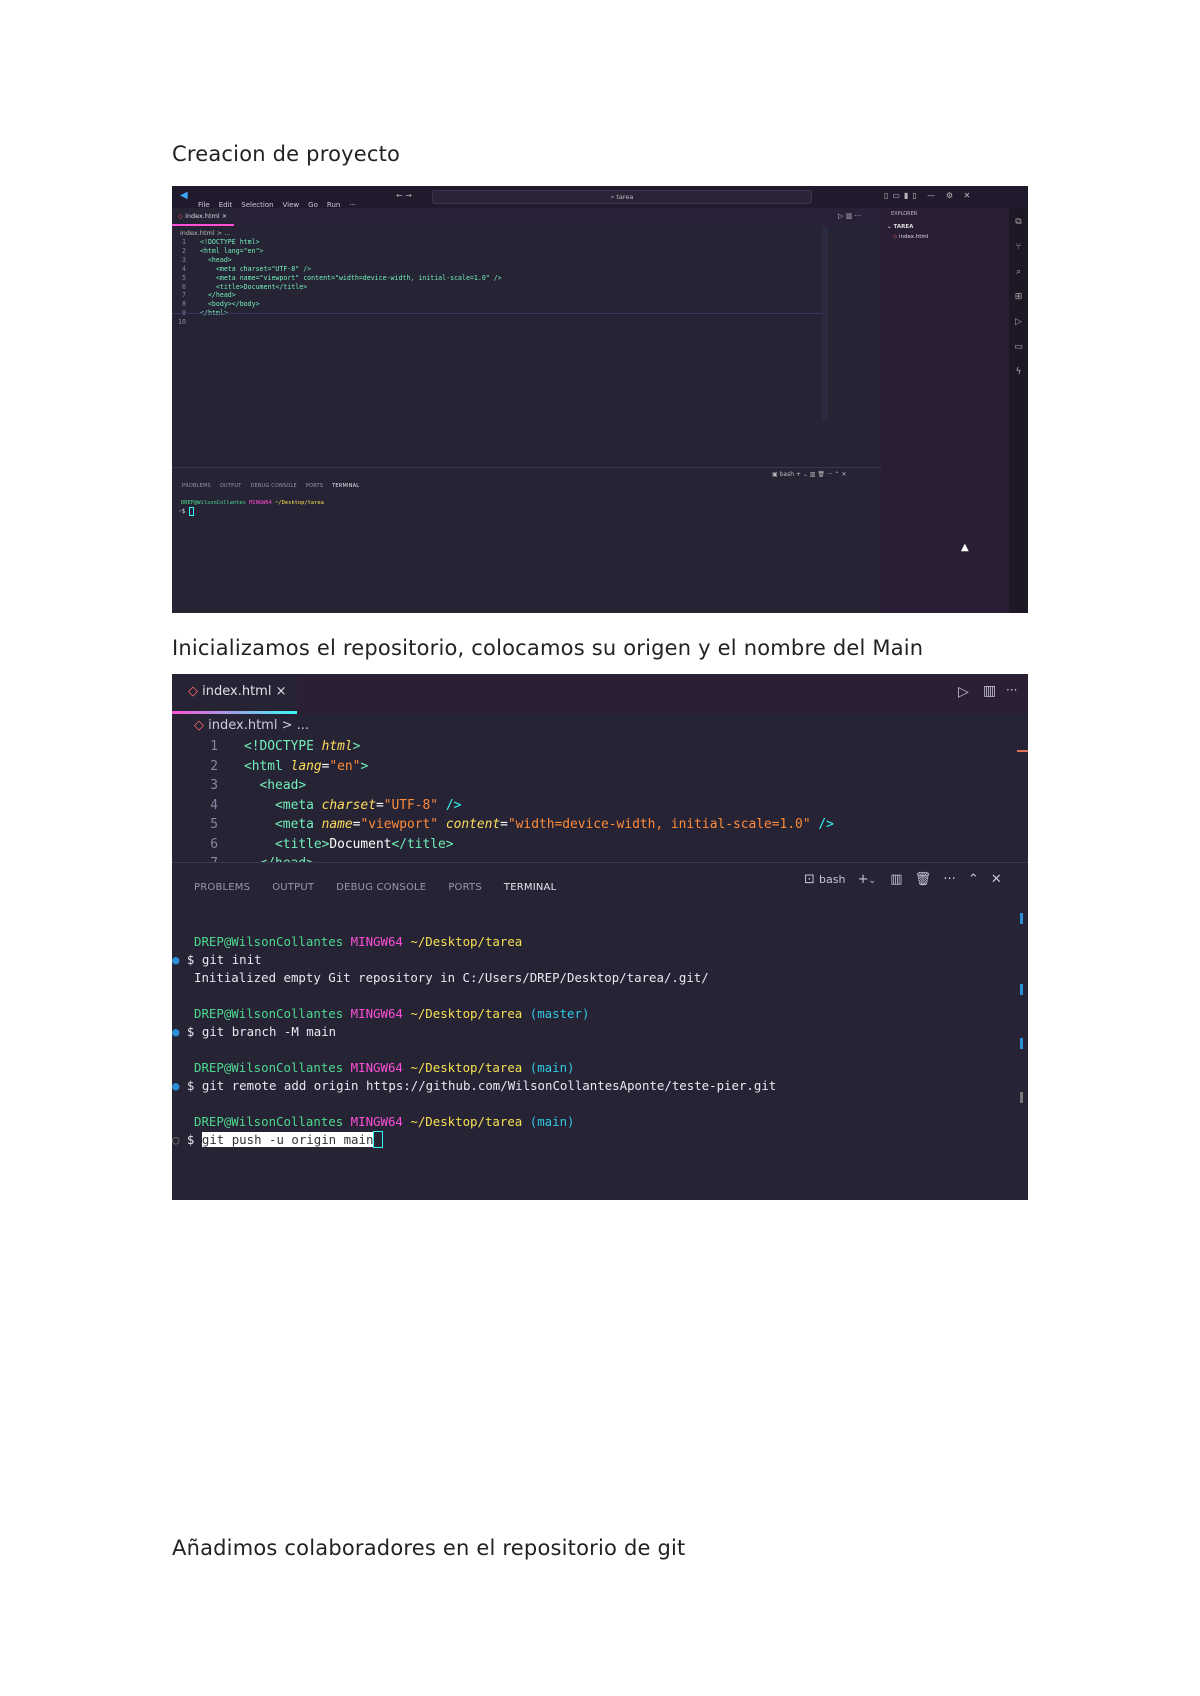 The width and height of the screenshot is (1200, 1696). I want to click on terminal-cursor: ◦$, so click(186, 511).